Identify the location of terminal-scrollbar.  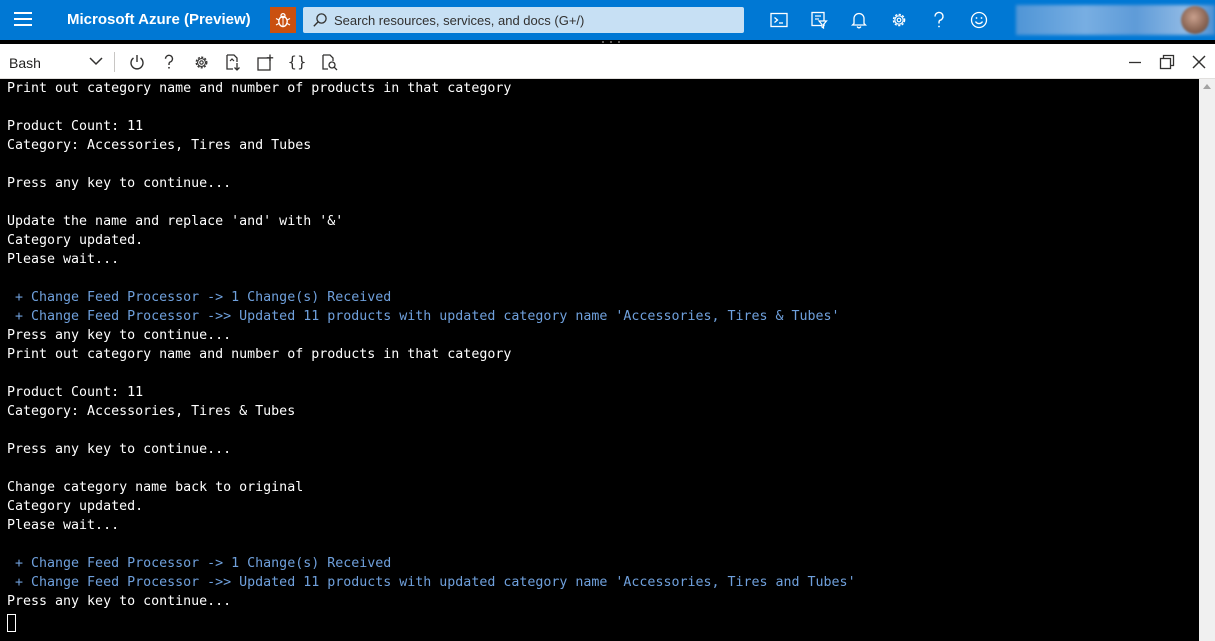
(1207, 360).